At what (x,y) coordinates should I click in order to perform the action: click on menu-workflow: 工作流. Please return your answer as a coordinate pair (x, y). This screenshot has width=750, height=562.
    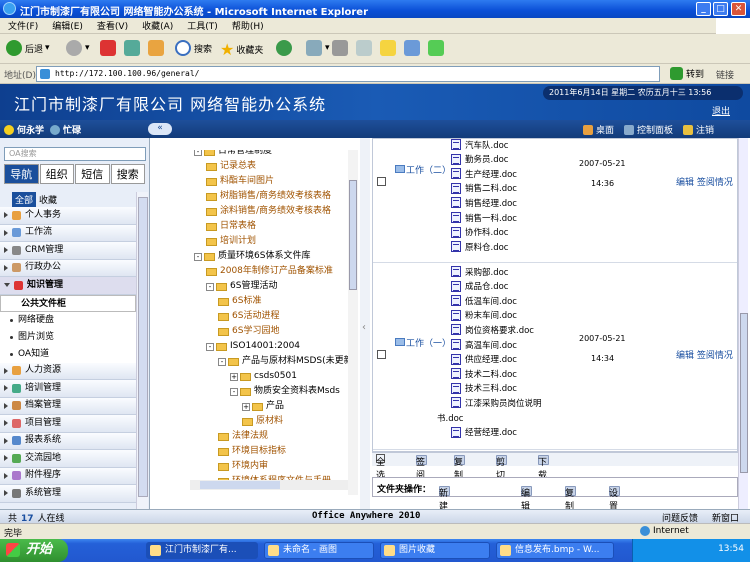
    Looking at the image, I should click on (68, 233).